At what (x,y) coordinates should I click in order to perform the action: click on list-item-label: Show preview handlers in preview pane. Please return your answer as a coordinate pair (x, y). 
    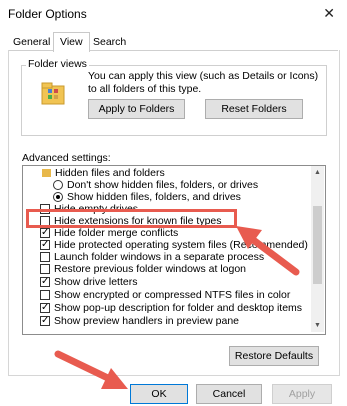
    Looking at the image, I should click on (147, 321).